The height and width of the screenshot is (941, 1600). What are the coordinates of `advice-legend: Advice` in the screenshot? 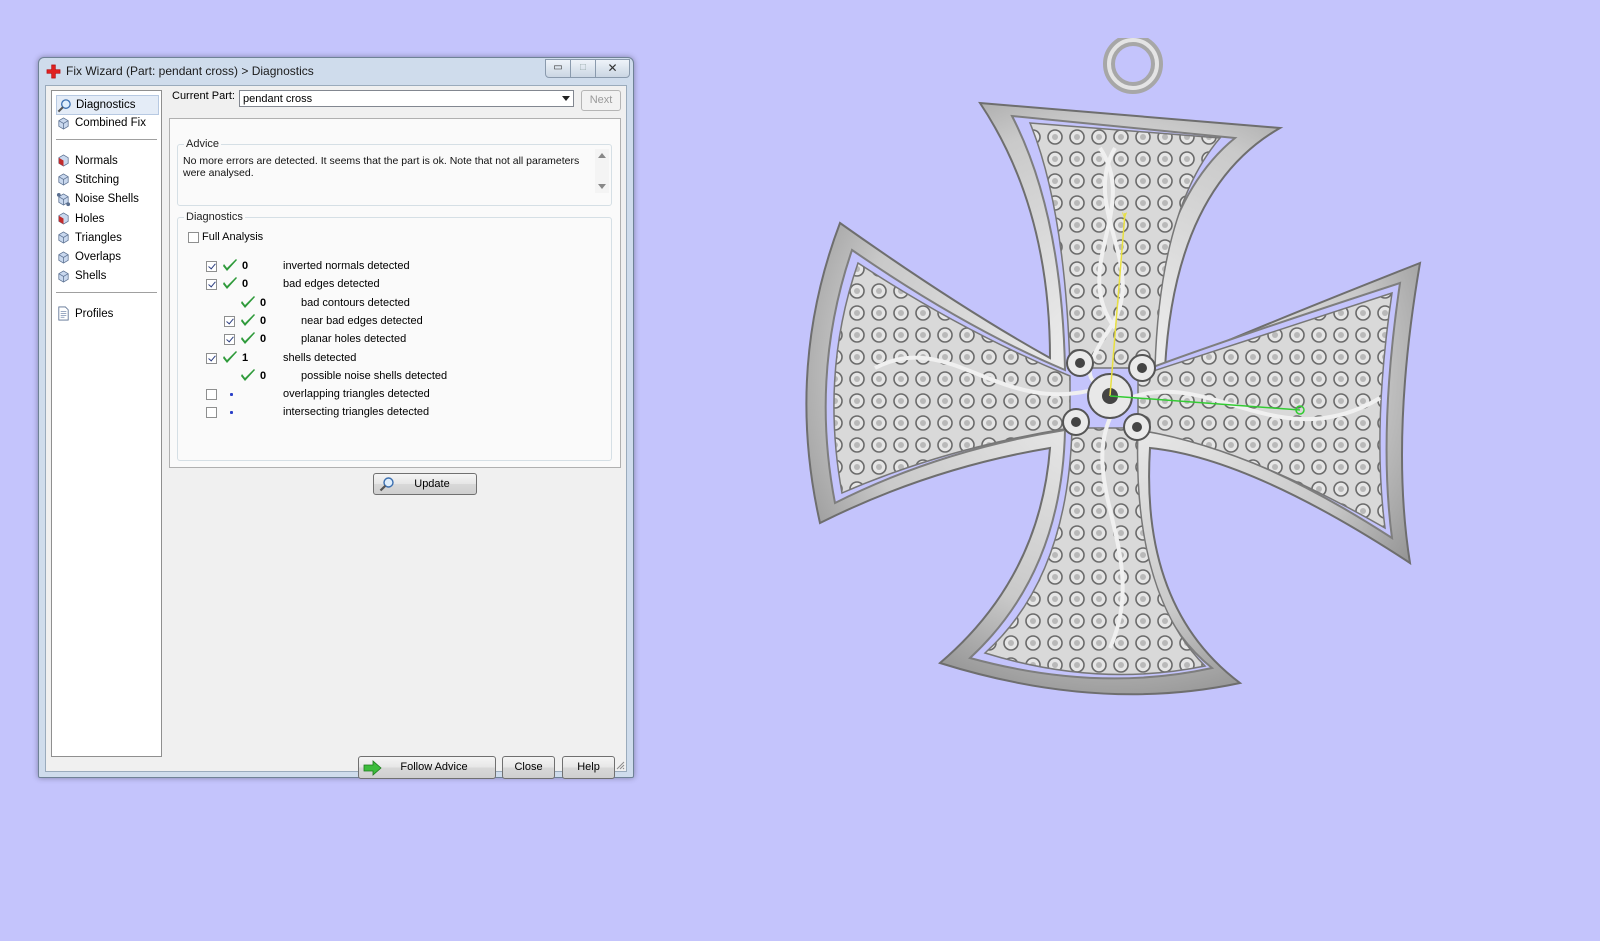 It's located at (203, 144).